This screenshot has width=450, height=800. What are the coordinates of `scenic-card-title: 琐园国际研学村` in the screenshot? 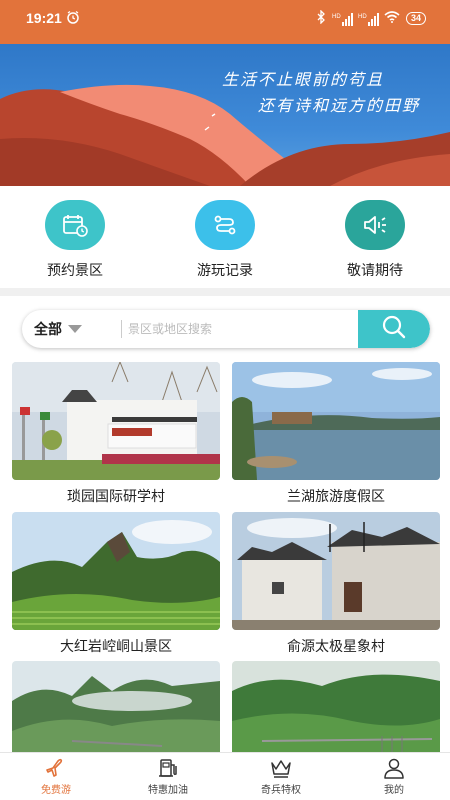 It's located at (116, 496).